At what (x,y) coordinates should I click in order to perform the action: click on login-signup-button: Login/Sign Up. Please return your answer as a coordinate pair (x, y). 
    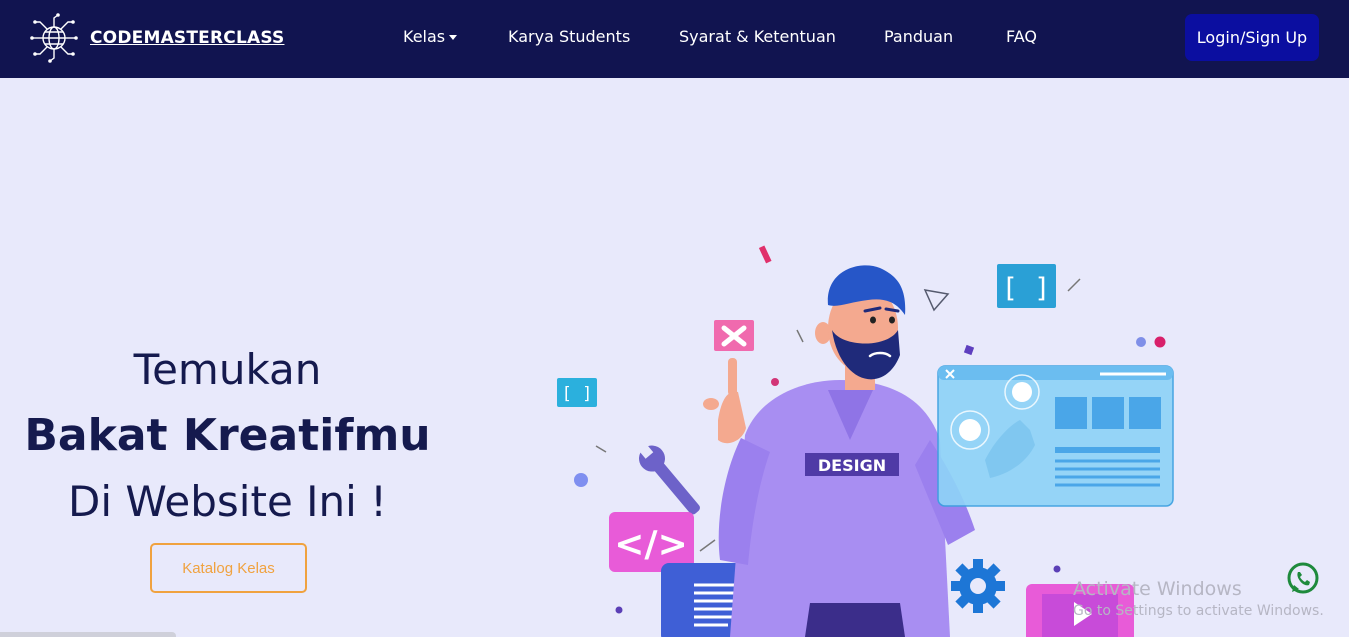
    Looking at the image, I should click on (1252, 37).